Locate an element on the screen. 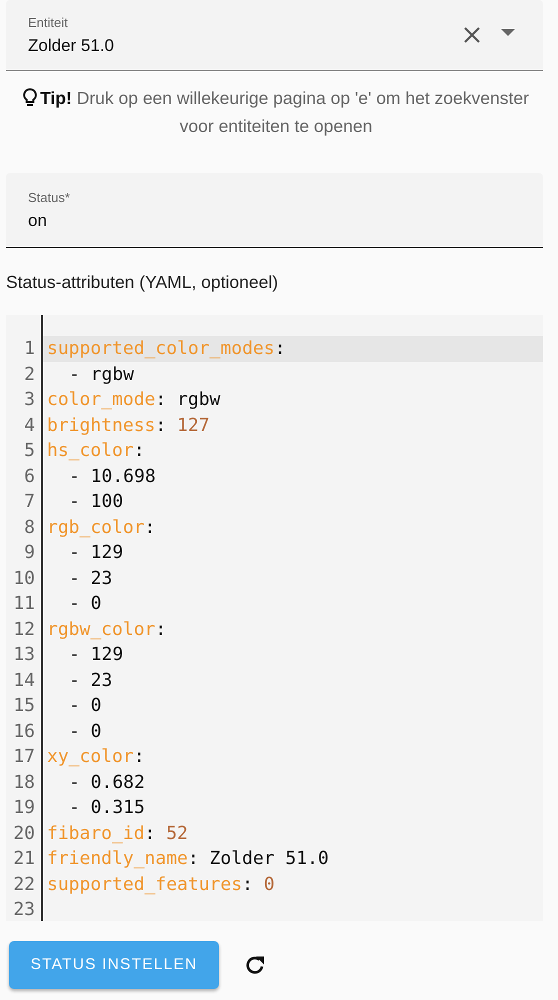 Image resolution: width=558 pixels, height=1000 pixels. line-number: 14 is located at coordinates (23, 680).